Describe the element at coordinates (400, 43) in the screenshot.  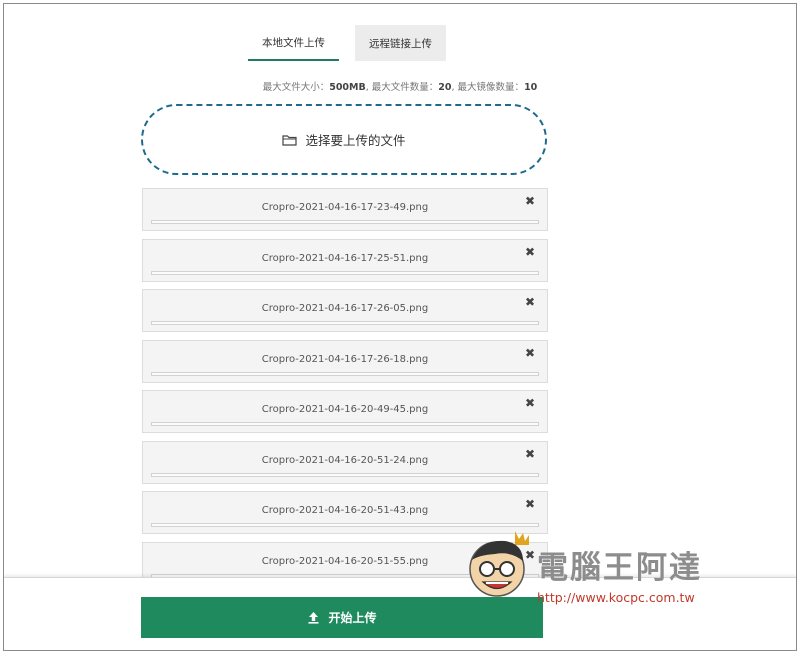
I see `tab-remote-upload: 远程链接上传` at that location.